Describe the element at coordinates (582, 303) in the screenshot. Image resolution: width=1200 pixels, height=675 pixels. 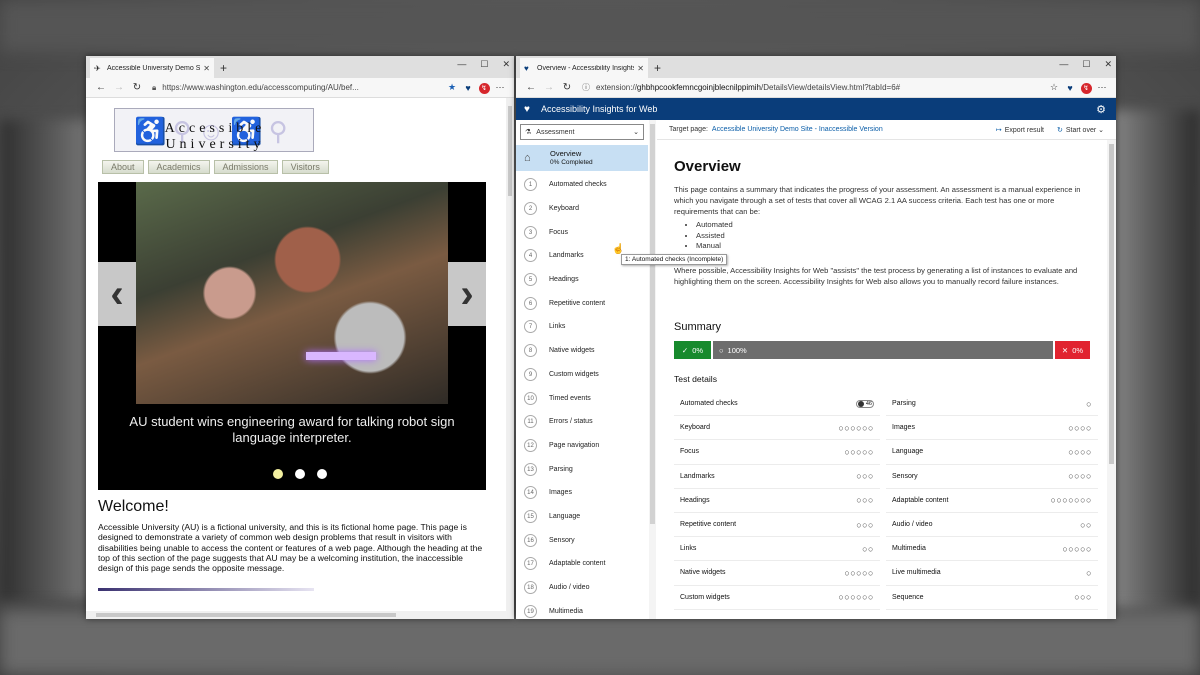
I see `nav-item: 6 Repetitive content` at that location.